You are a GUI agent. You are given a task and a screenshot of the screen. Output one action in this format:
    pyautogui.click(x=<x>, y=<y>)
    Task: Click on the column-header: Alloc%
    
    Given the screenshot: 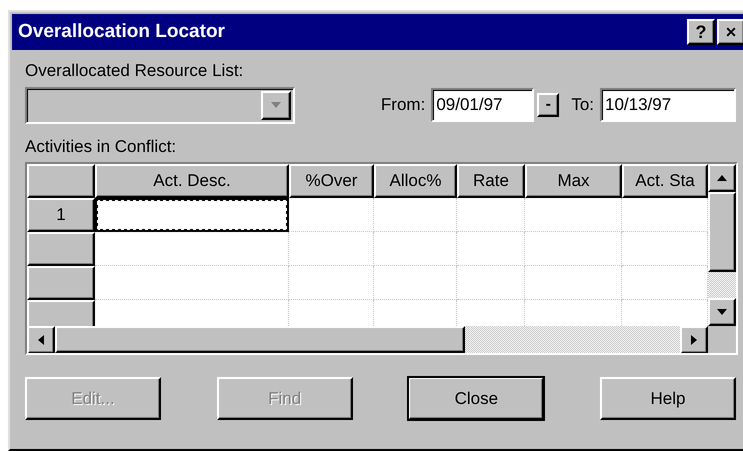 What is the action you would take?
    pyautogui.click(x=415, y=181)
    